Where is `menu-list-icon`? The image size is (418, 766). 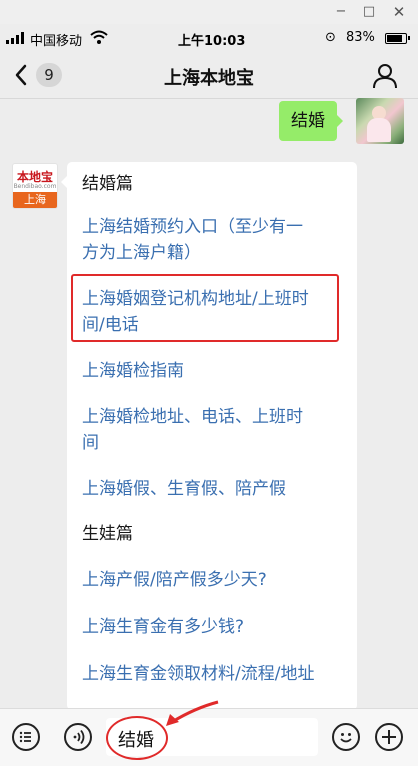 menu-list-icon is located at coordinates (26, 737).